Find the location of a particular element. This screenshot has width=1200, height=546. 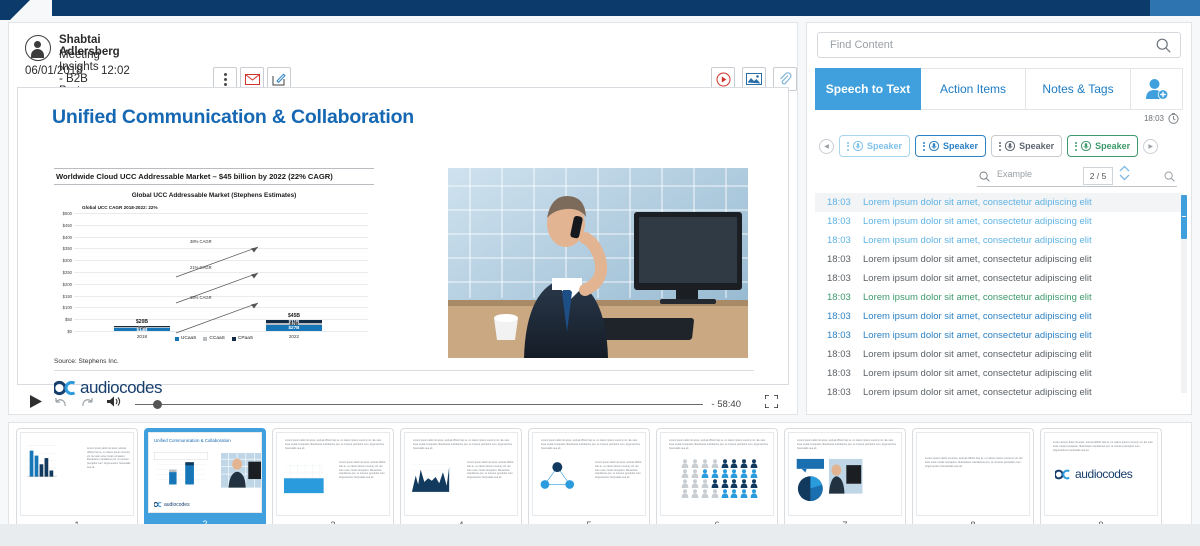

tab-action-items: Action Items is located at coordinates (973, 89).